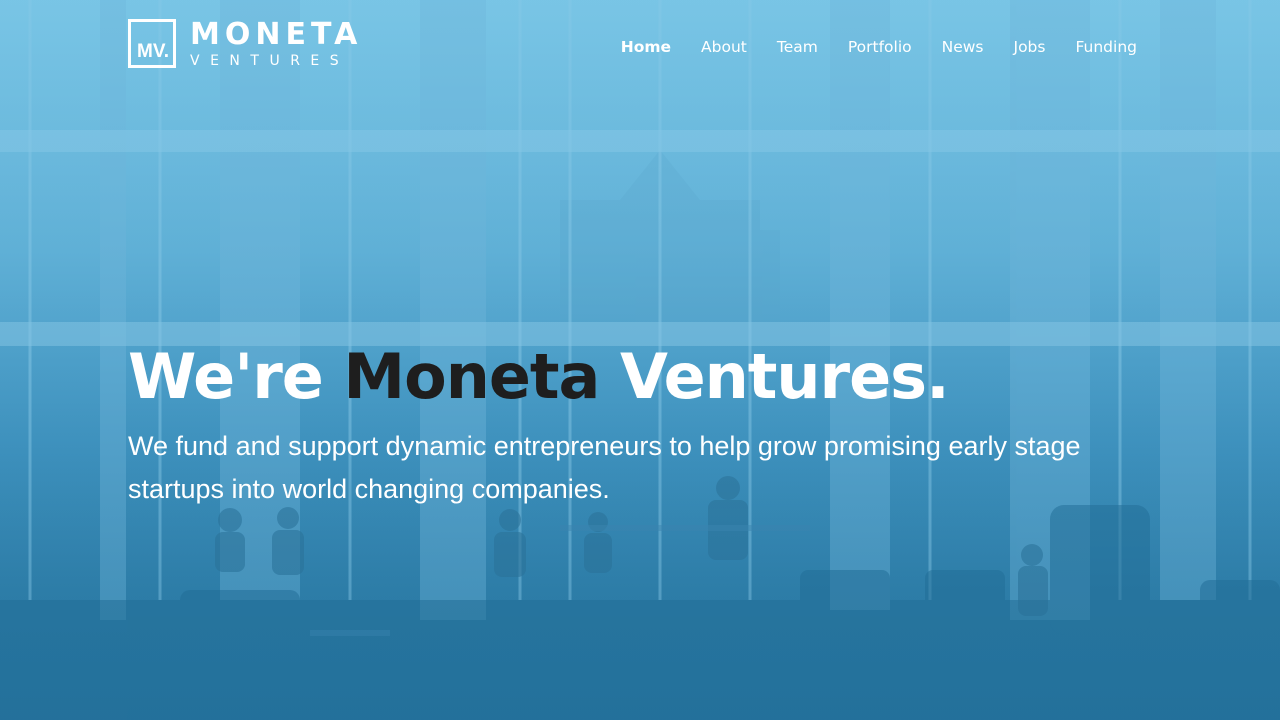 Image resolution: width=1280 pixels, height=720 pixels. Describe the element at coordinates (153, 51) in the screenshot. I see `logo-mark: MV.` at that location.